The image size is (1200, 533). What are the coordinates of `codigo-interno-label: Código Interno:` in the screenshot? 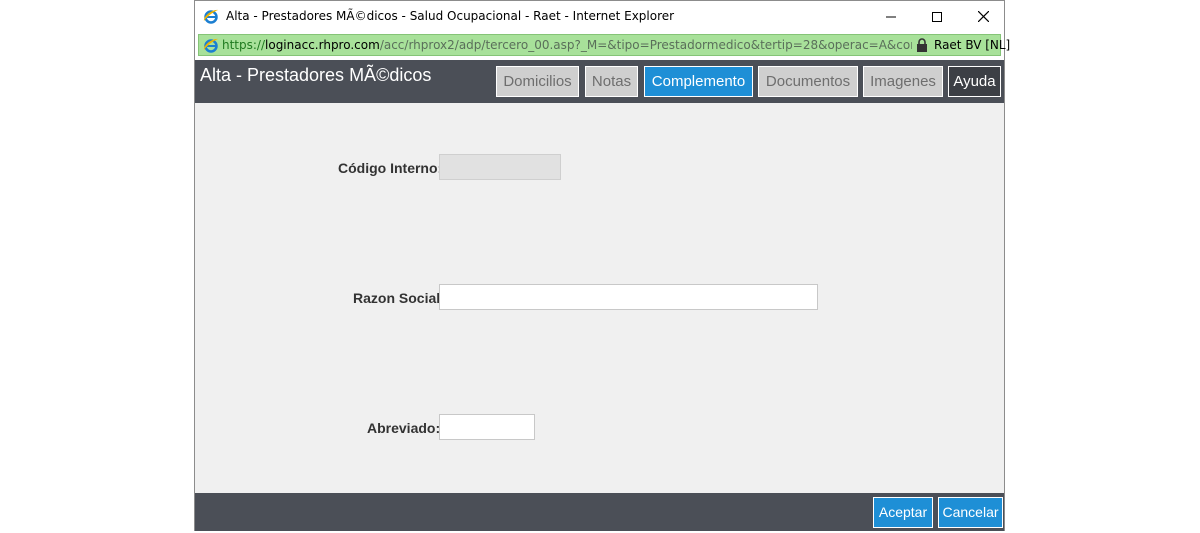 It's located at (390, 168).